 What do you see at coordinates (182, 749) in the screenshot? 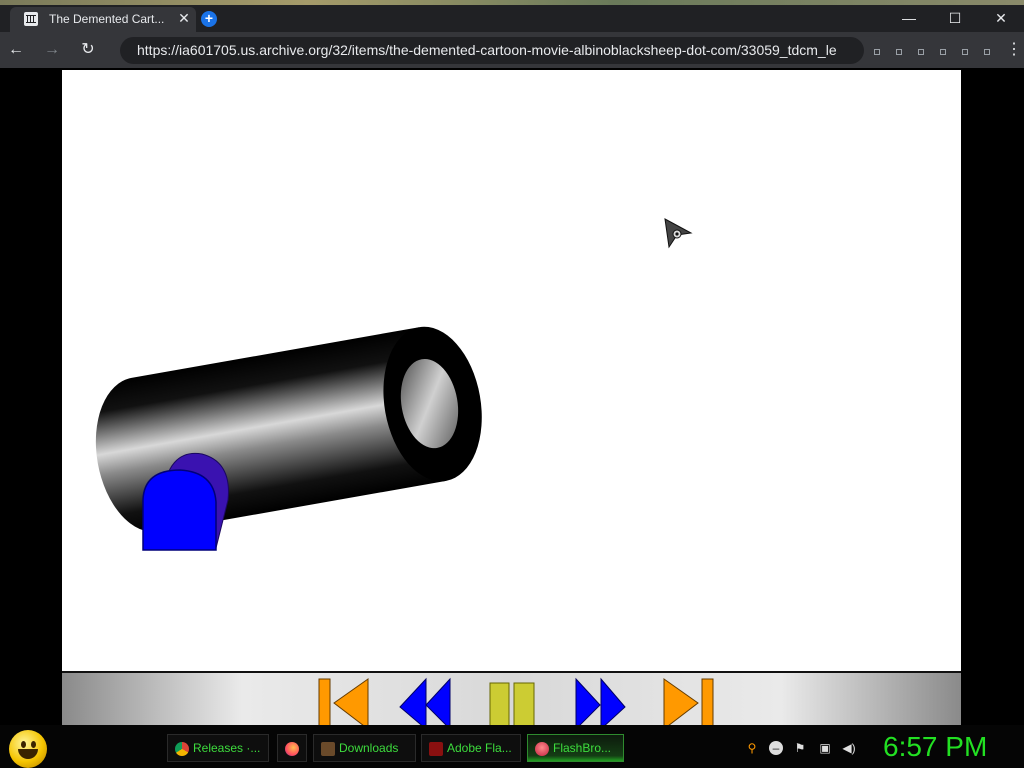
I see `chrome-icon` at bounding box center [182, 749].